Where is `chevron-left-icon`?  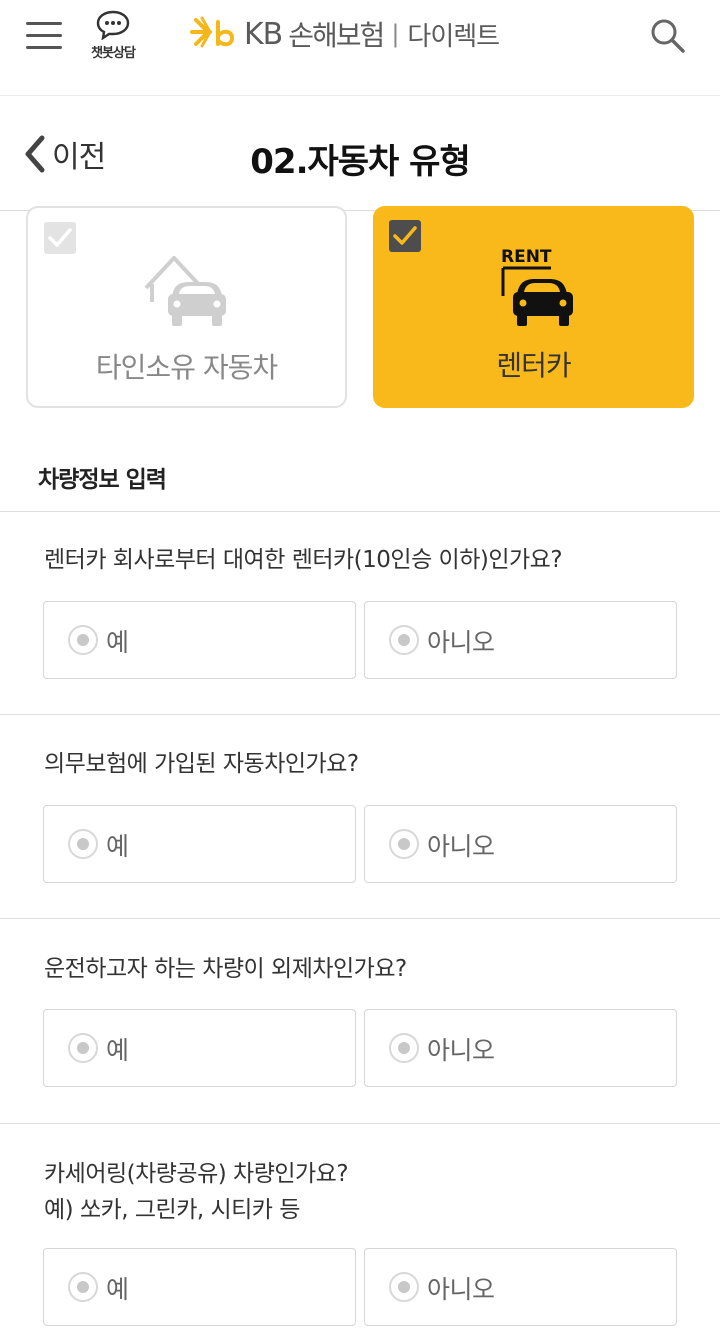
chevron-left-icon is located at coordinates (35, 154).